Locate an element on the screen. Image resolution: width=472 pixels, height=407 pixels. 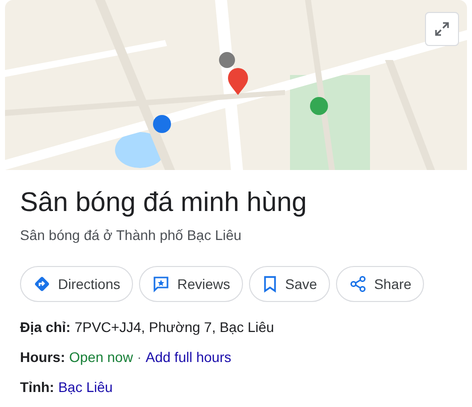
address-text: 7PVC+JJ4, Phường 7, Bạc Liêu is located at coordinates (174, 327).